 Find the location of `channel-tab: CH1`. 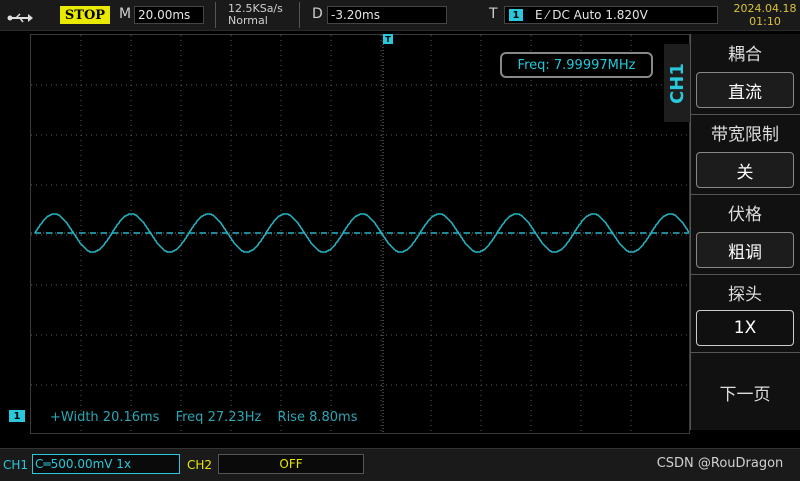

channel-tab: CH1 is located at coordinates (677, 83).